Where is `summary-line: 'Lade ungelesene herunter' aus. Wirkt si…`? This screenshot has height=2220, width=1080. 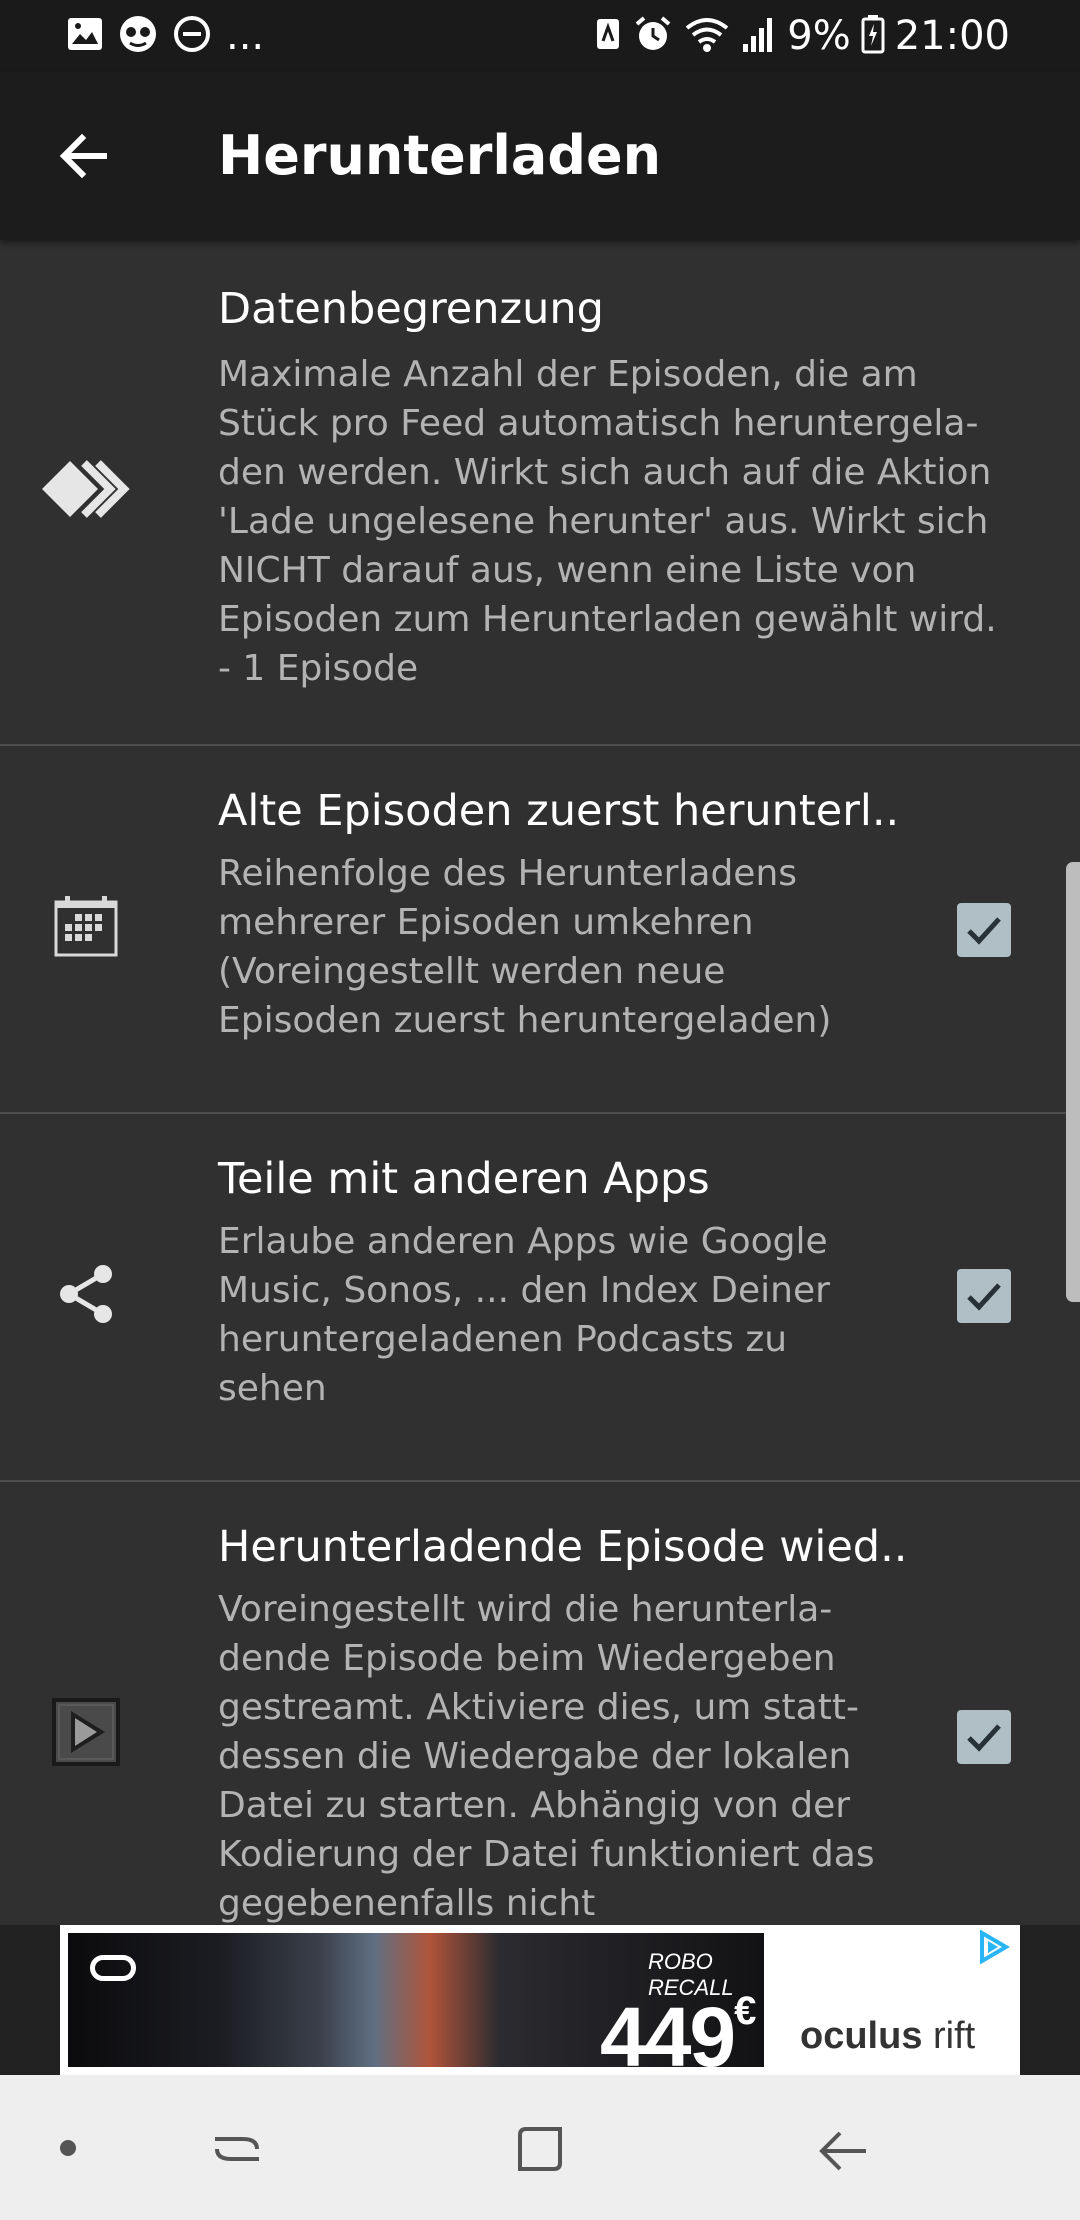
summary-line: 'Lade ungelesene herunter' aus. Wirkt si… is located at coordinates (603, 521).